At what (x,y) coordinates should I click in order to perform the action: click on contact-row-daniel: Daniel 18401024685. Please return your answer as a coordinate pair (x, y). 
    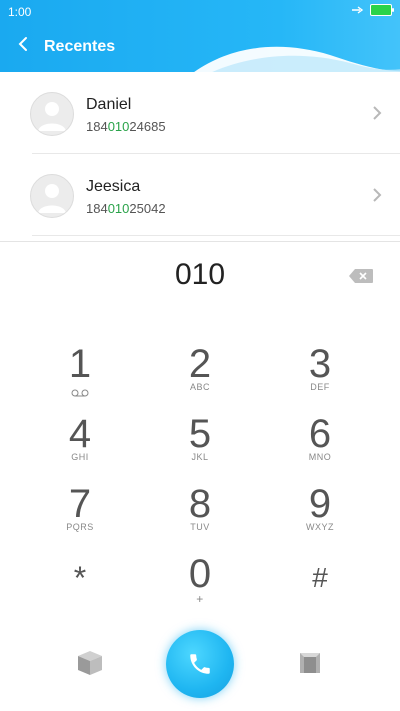
    Looking at the image, I should click on (200, 113).